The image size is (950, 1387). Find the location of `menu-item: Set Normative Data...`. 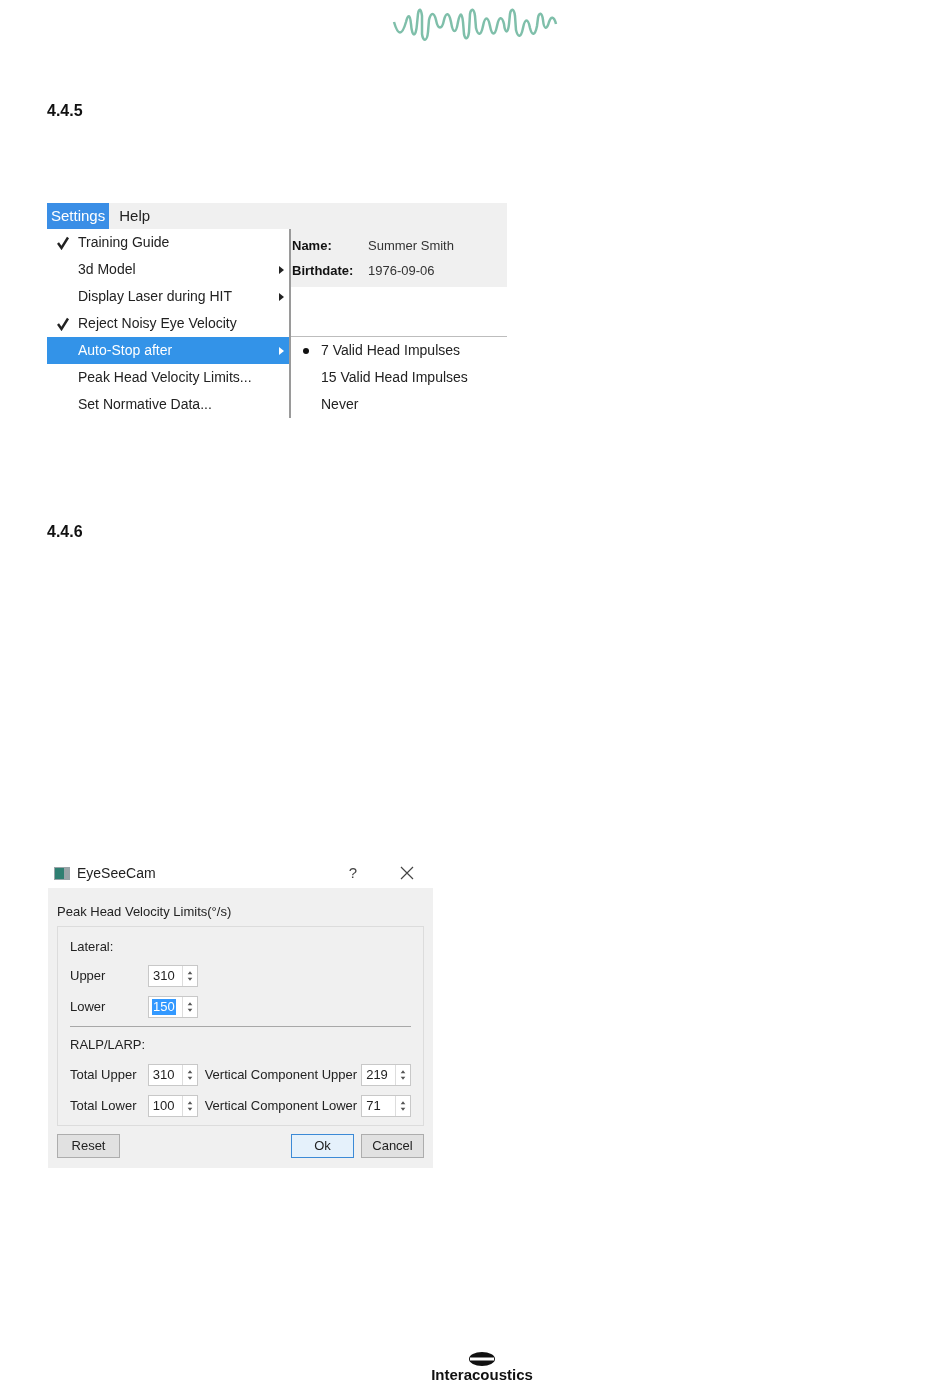

menu-item: Set Normative Data... is located at coordinates (168, 404).